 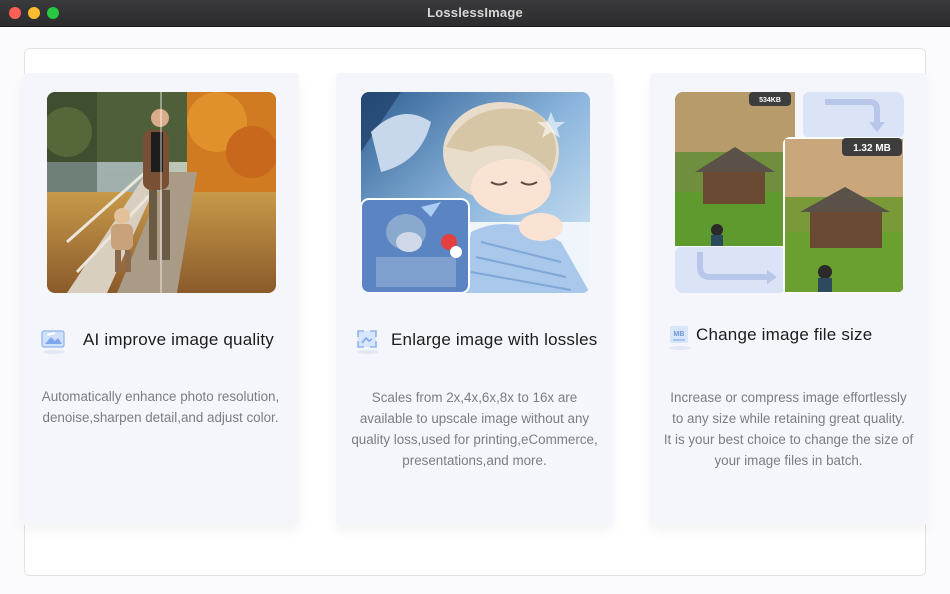 What do you see at coordinates (788, 460) in the screenshot?
I see `desc-line: your image files in batch.` at bounding box center [788, 460].